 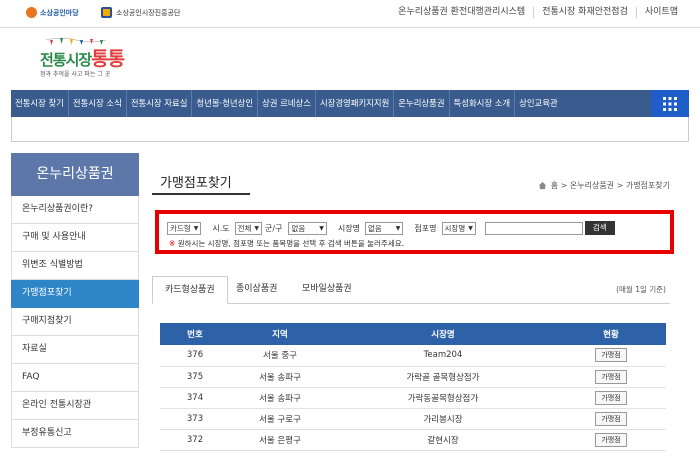 I want to click on cell-market: 가리봉시장, so click(x=443, y=419).